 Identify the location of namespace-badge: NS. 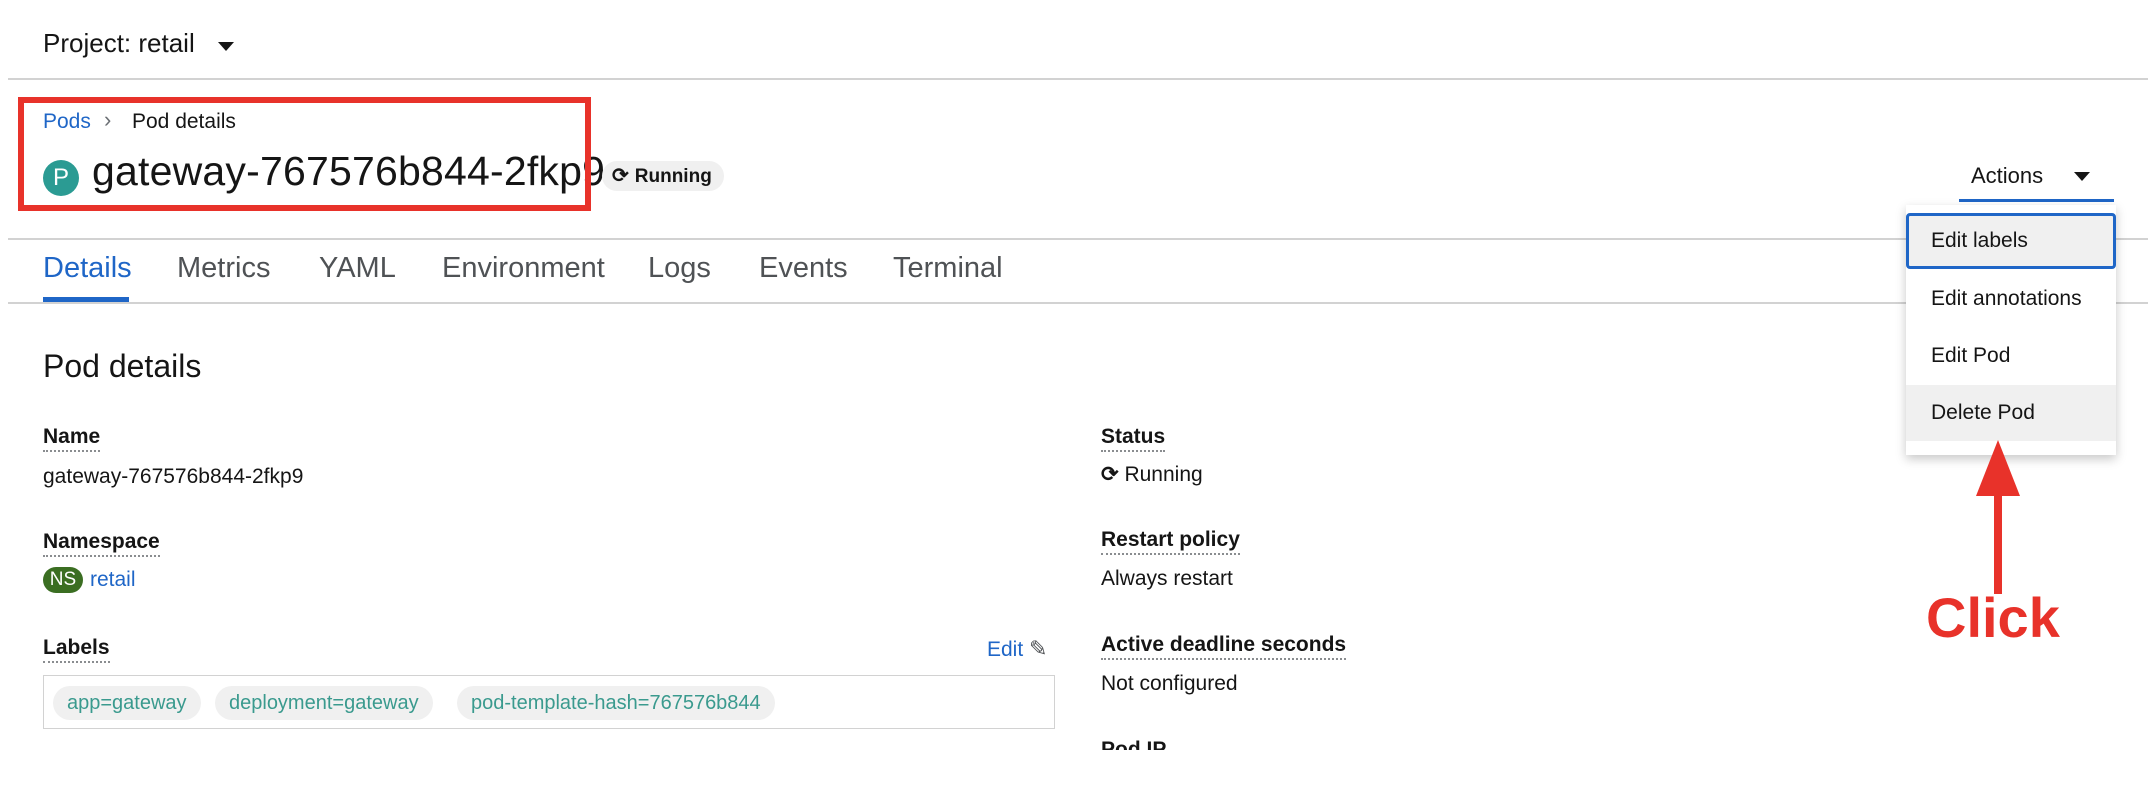
(63, 580).